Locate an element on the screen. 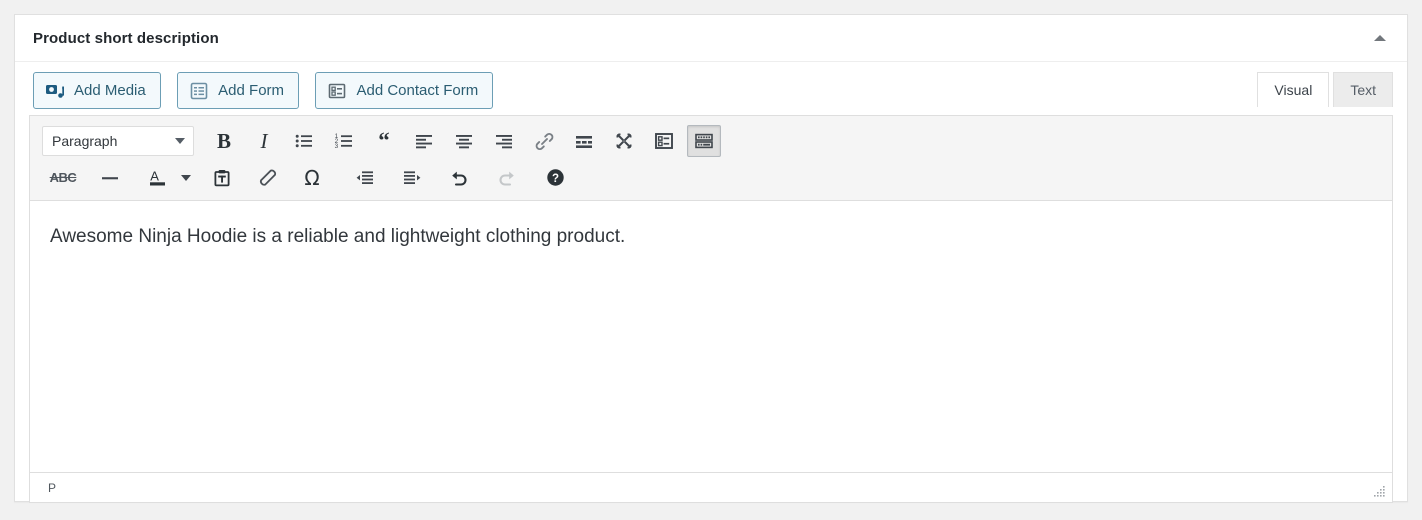 This screenshot has width=1422, height=520. bulleted-list-button is located at coordinates (304, 141).